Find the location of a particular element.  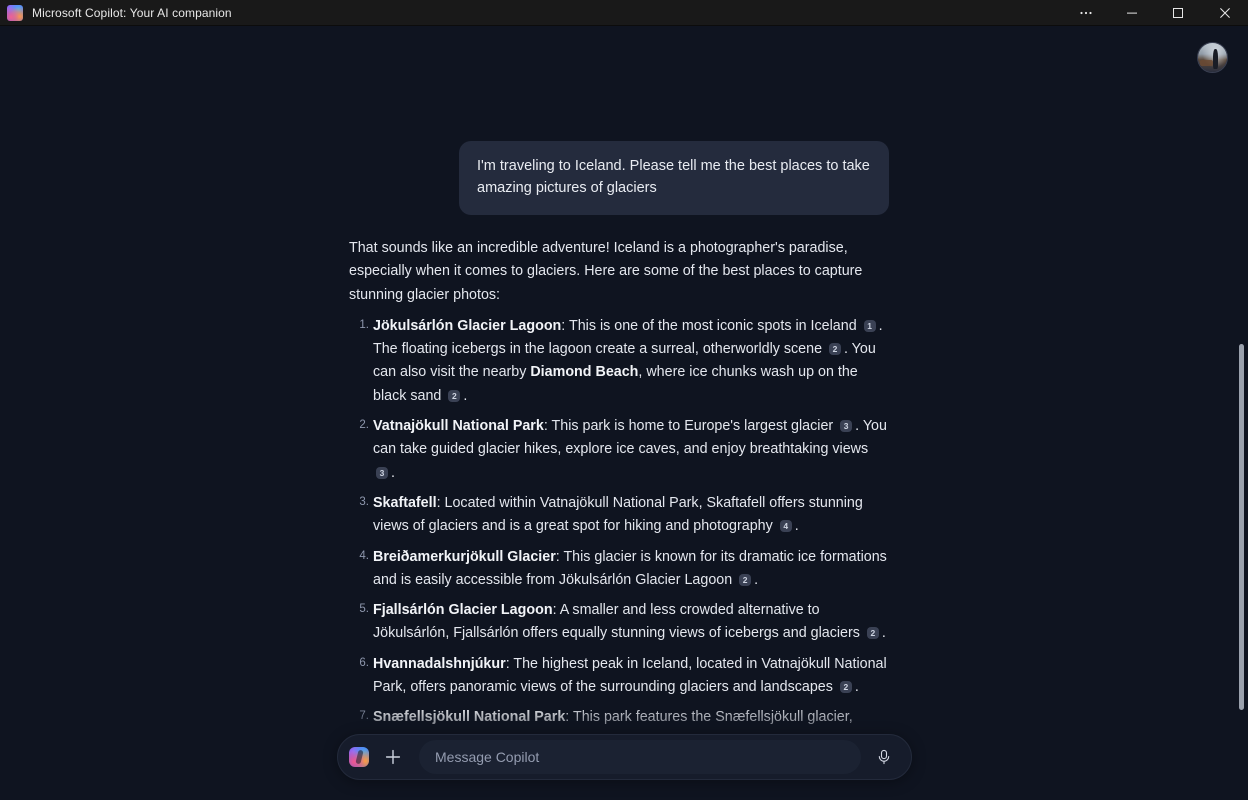

copilot-logo-icon is located at coordinates (359, 757).